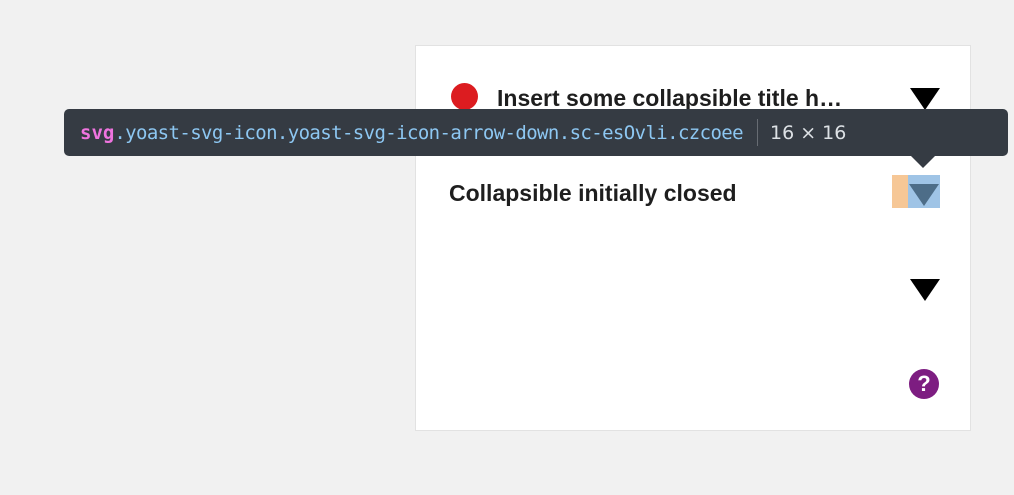 This screenshot has width=1014, height=495. I want to click on collapsible-header-2: Collapsible initially closed, so click(693, 192).